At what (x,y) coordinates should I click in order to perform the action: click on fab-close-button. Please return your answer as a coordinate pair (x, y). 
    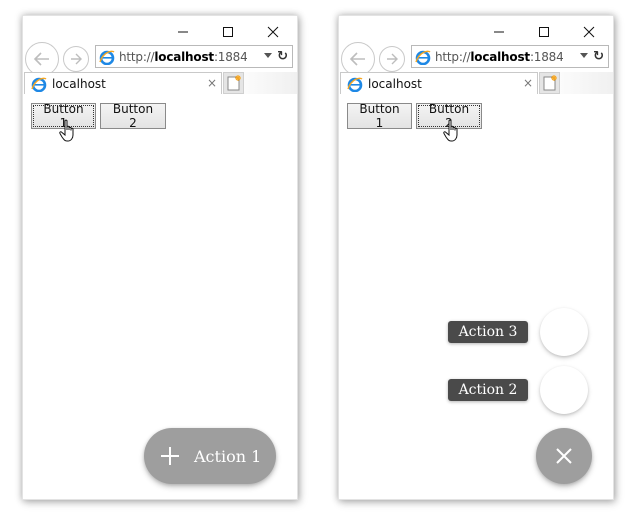
    Looking at the image, I should click on (564, 456).